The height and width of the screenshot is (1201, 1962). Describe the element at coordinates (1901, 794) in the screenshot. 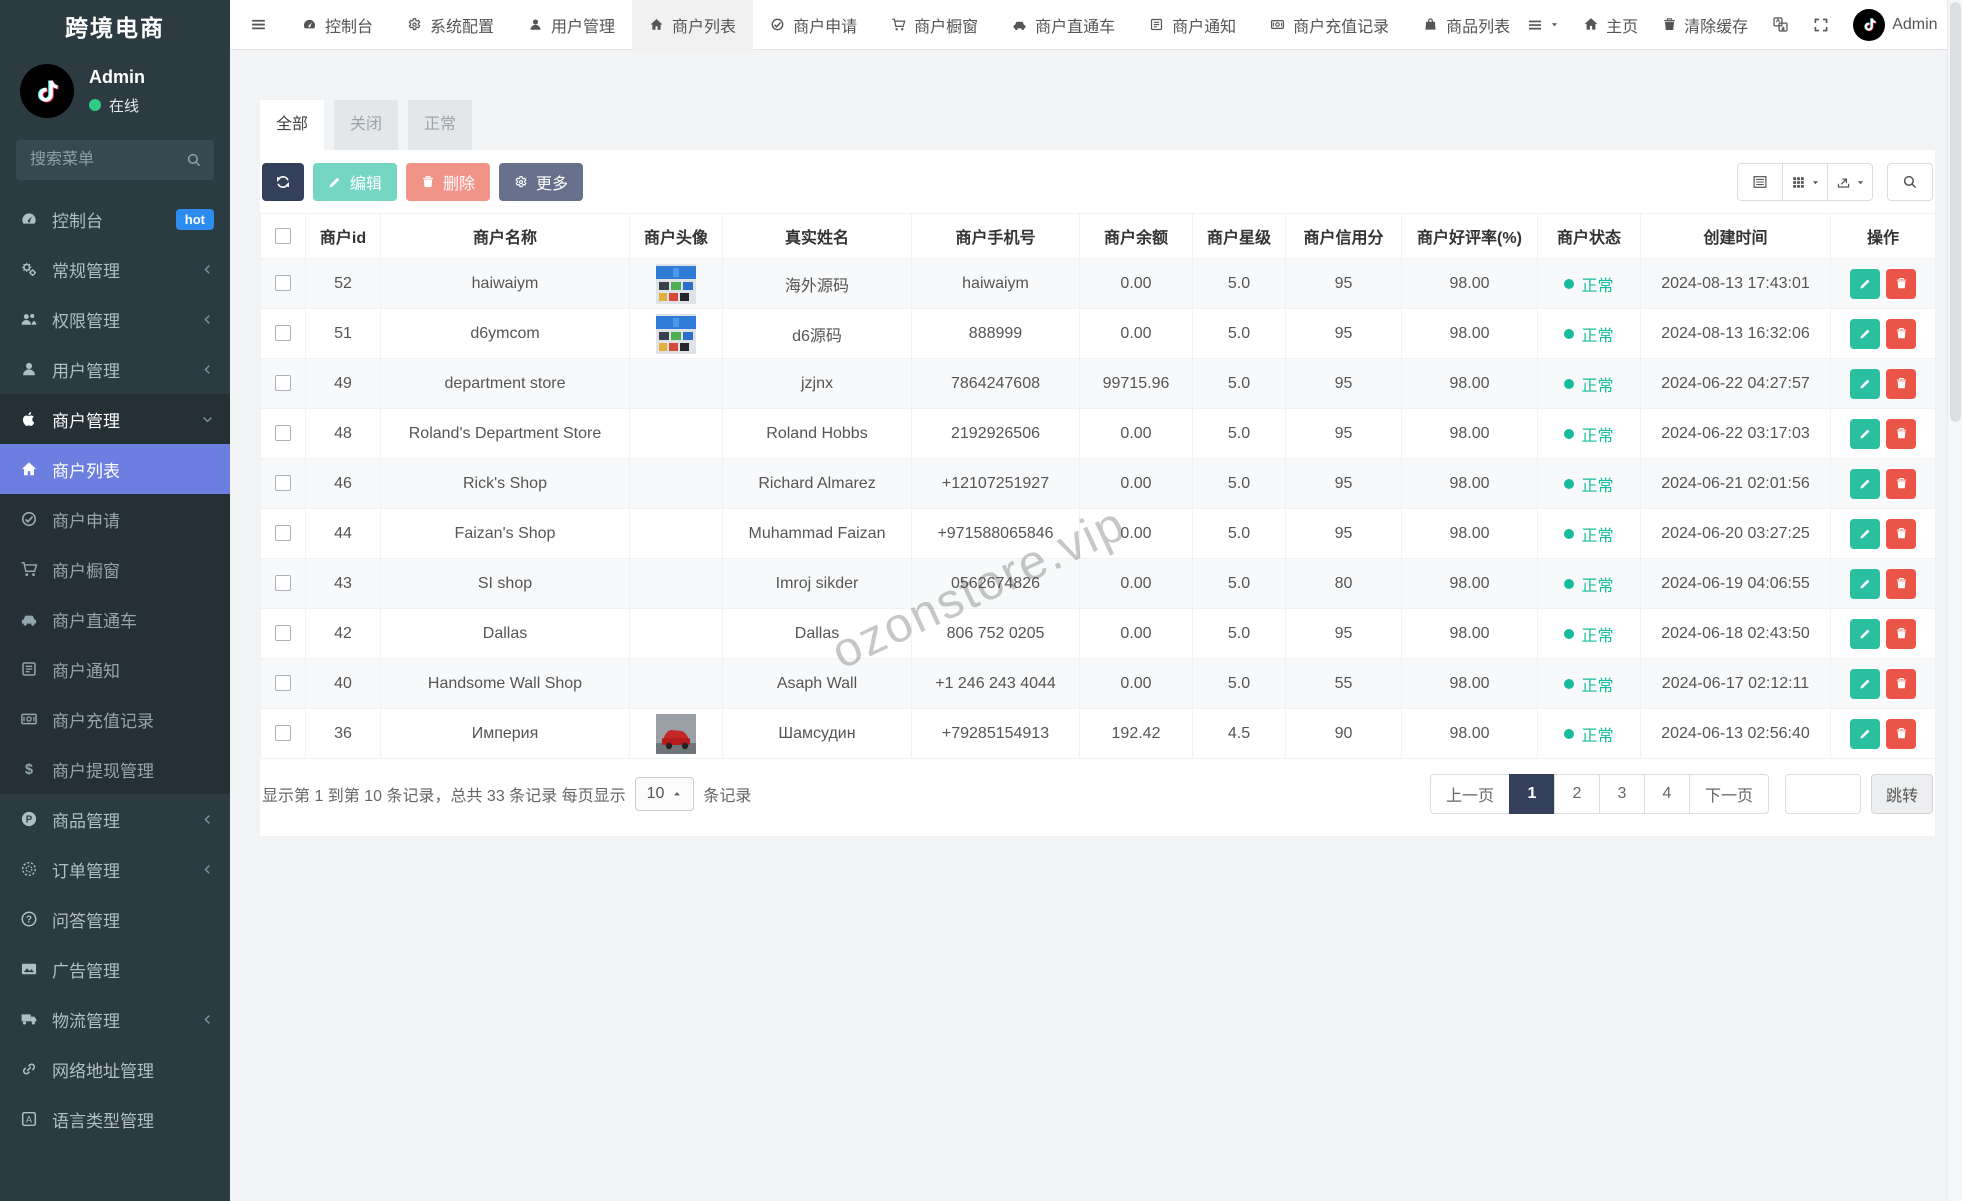

I see `jump-button: 跳转` at that location.